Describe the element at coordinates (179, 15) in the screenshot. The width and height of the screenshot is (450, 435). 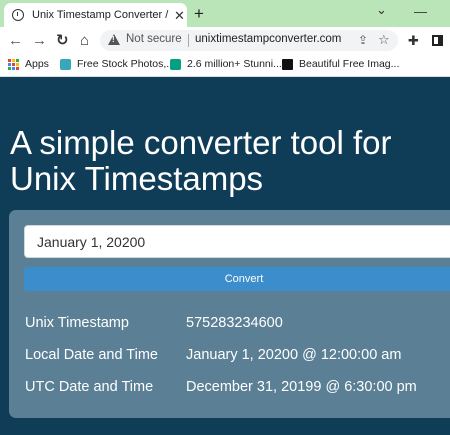
I see `tab-close-icon: ✕` at that location.